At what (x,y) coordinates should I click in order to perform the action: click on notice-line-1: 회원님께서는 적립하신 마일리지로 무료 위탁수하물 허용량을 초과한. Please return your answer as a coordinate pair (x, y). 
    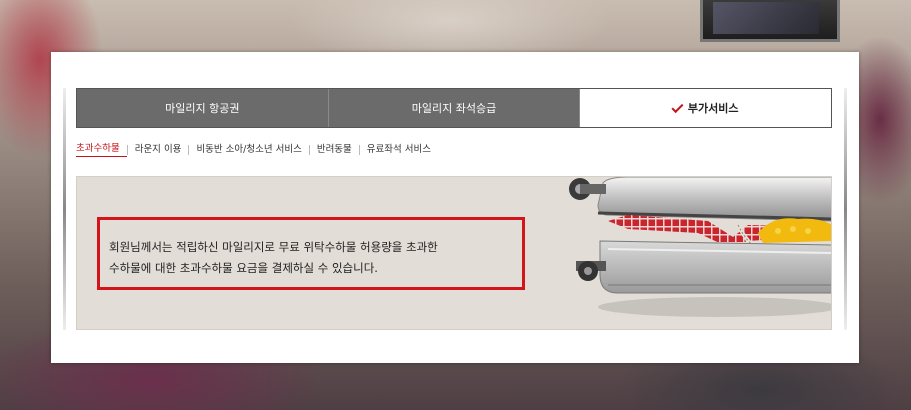
    Looking at the image, I should click on (273, 247).